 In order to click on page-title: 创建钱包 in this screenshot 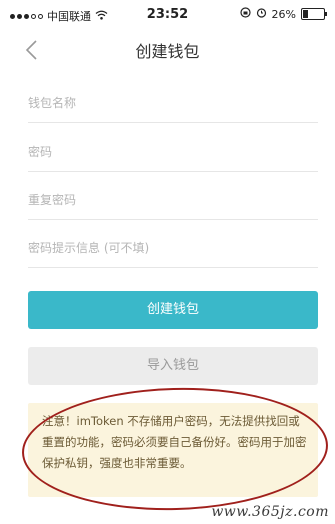, I will do `click(167, 51)`.